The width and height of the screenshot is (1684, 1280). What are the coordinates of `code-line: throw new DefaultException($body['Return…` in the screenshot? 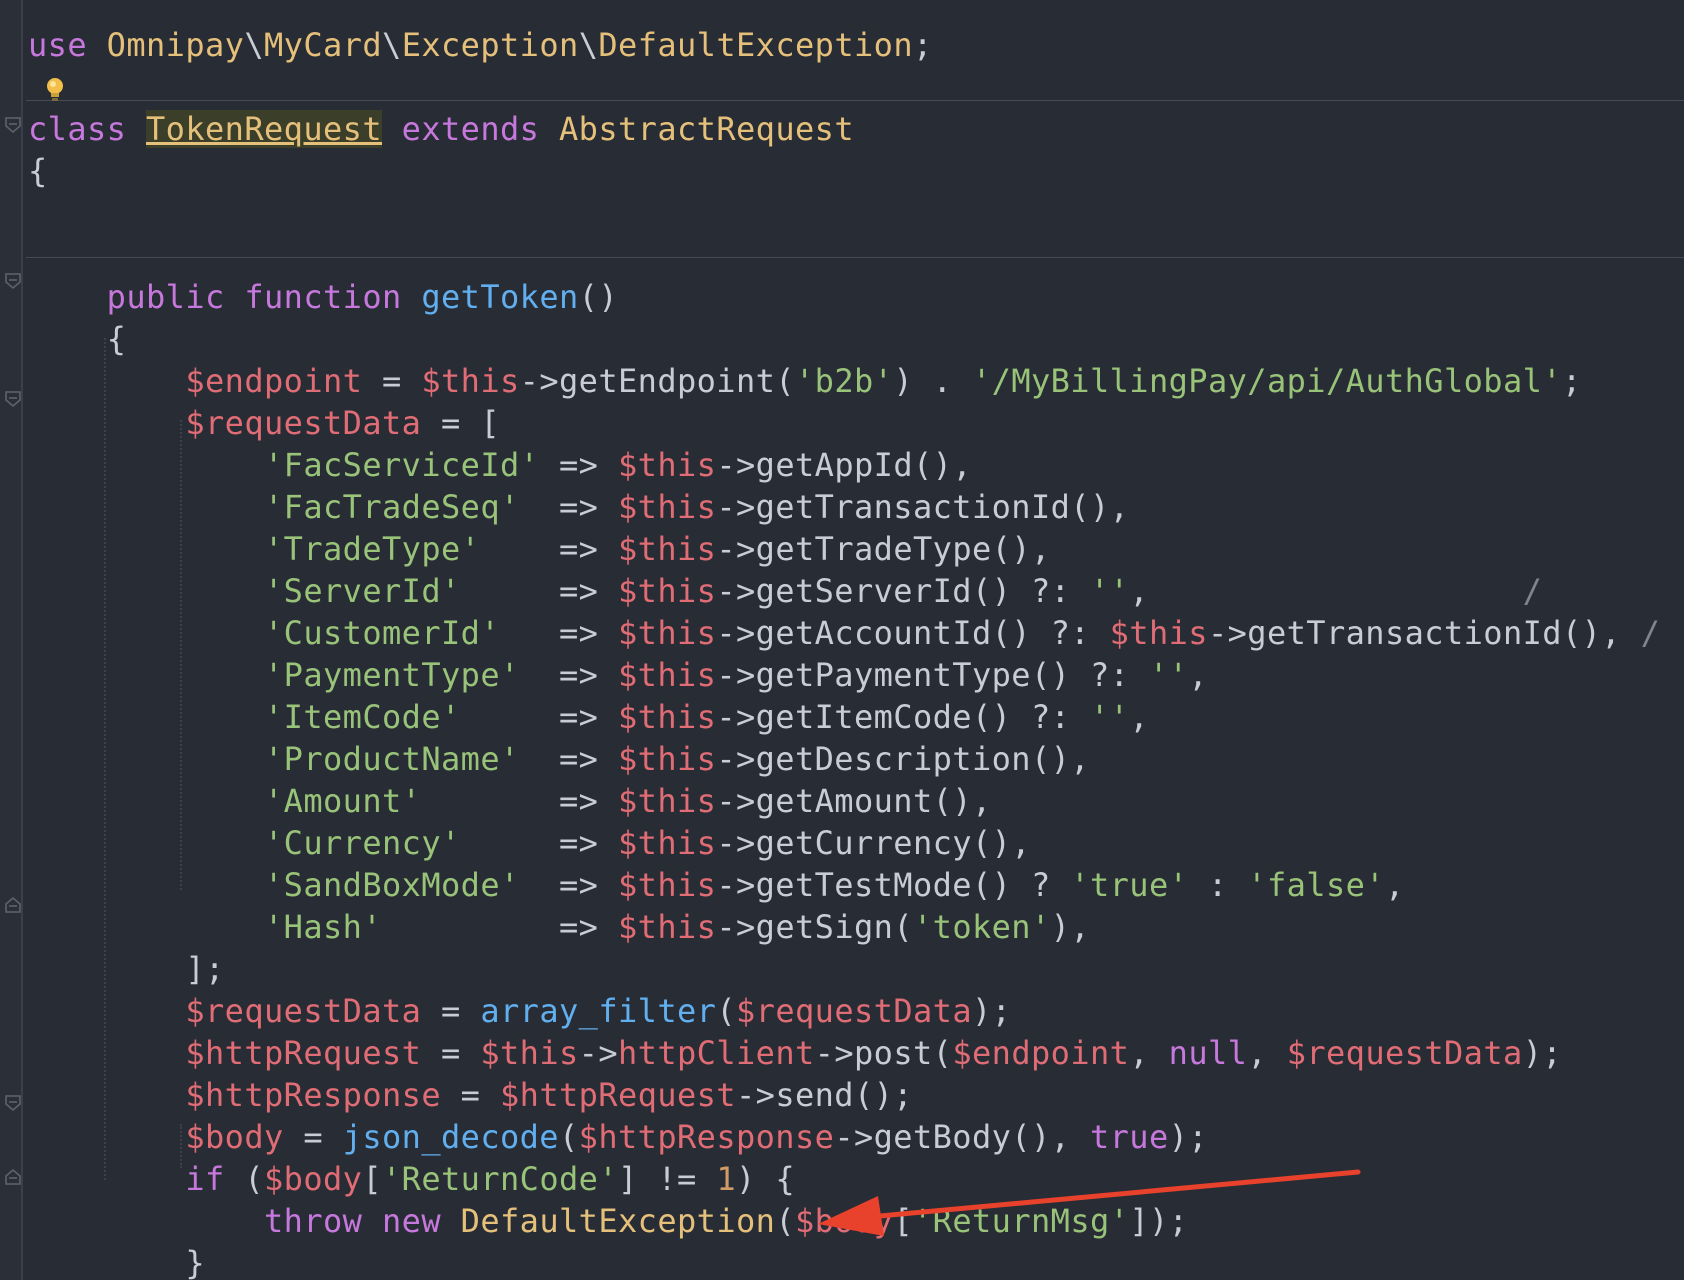 It's located at (844, 1221).